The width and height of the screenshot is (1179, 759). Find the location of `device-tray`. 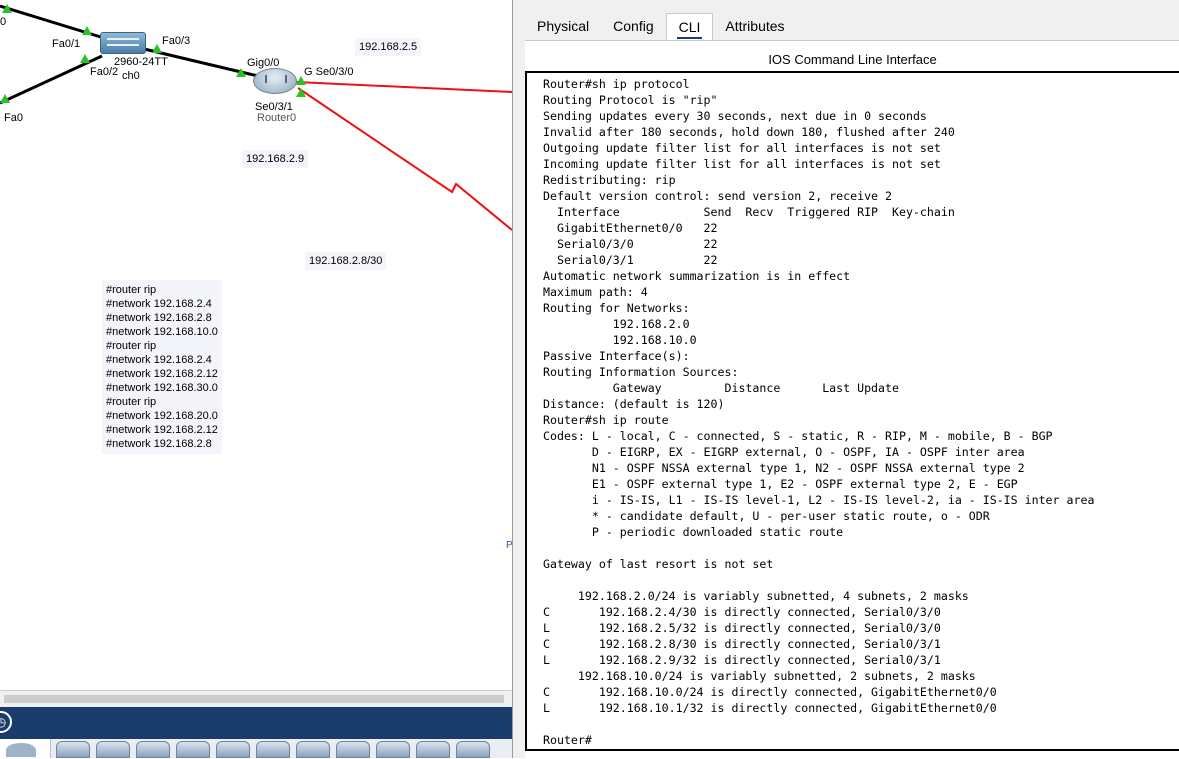

device-tray is located at coordinates (256, 748).